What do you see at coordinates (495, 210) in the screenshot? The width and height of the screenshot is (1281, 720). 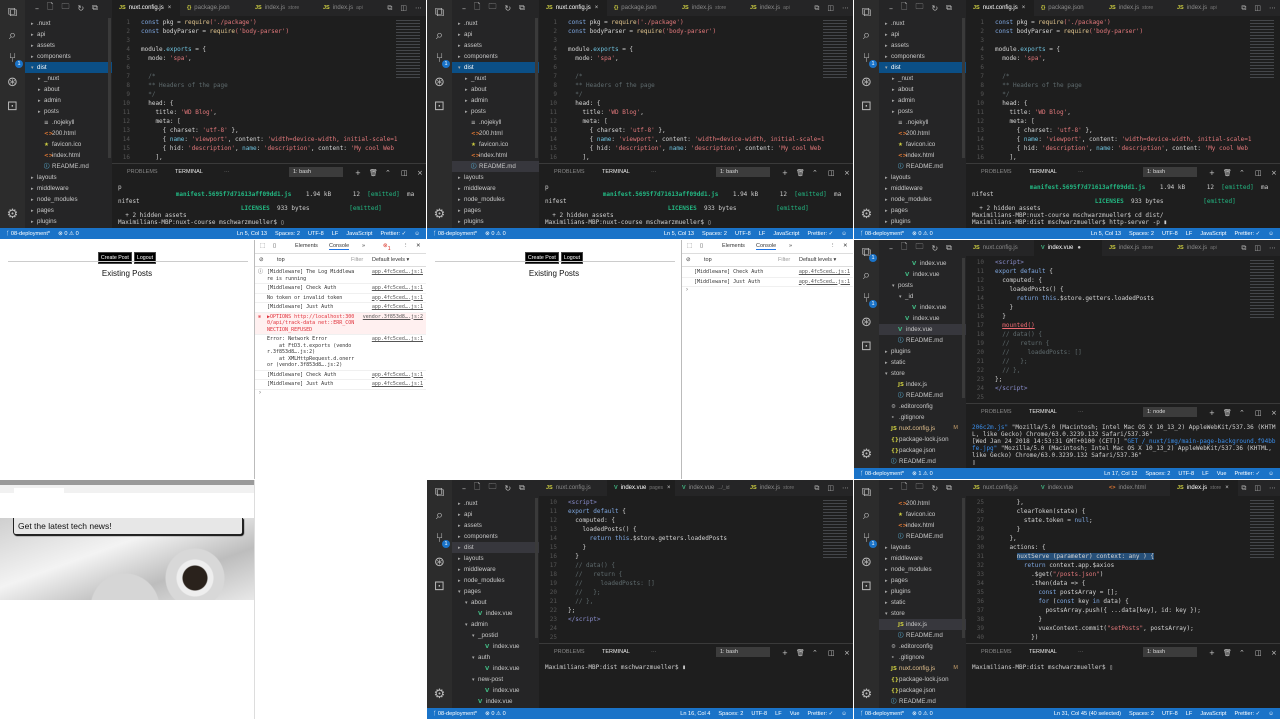 I see `tree-folder: ▸ pages` at bounding box center [495, 210].